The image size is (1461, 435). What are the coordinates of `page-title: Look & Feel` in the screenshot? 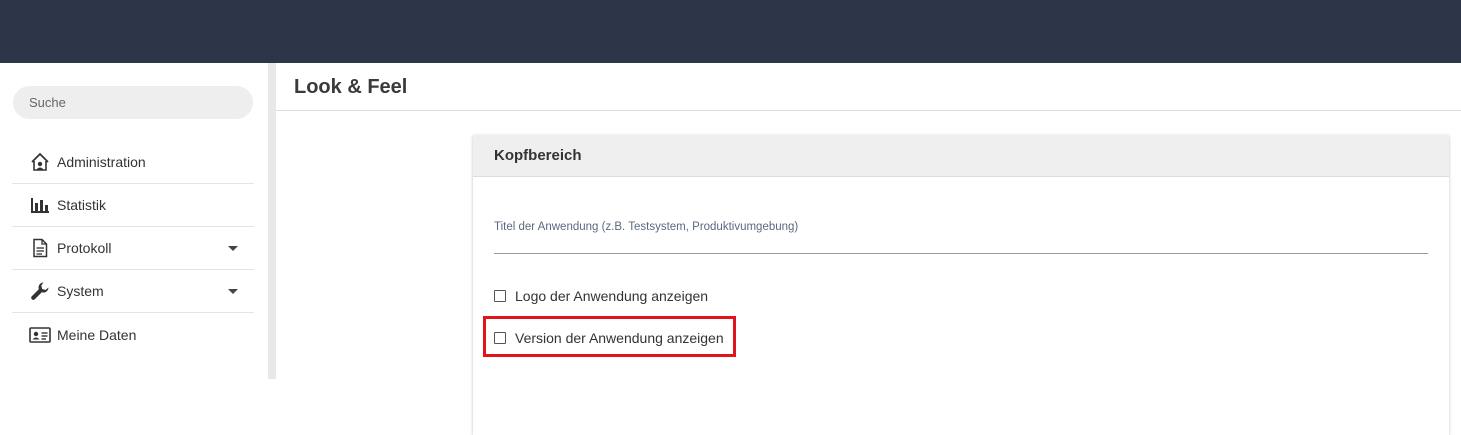 It's located at (351, 87).